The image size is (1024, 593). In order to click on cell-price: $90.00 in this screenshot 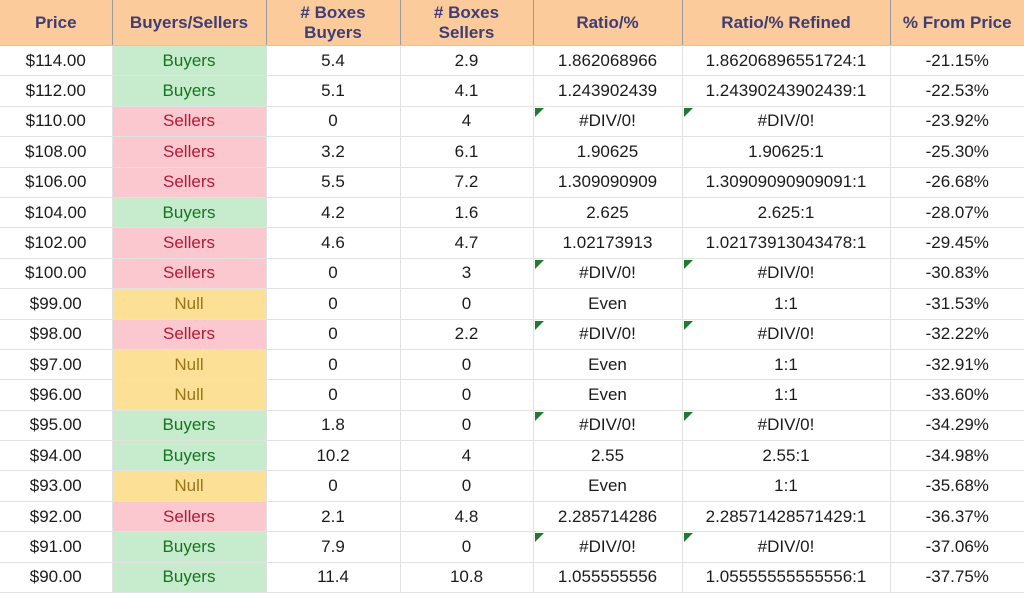, I will do `click(56, 577)`.